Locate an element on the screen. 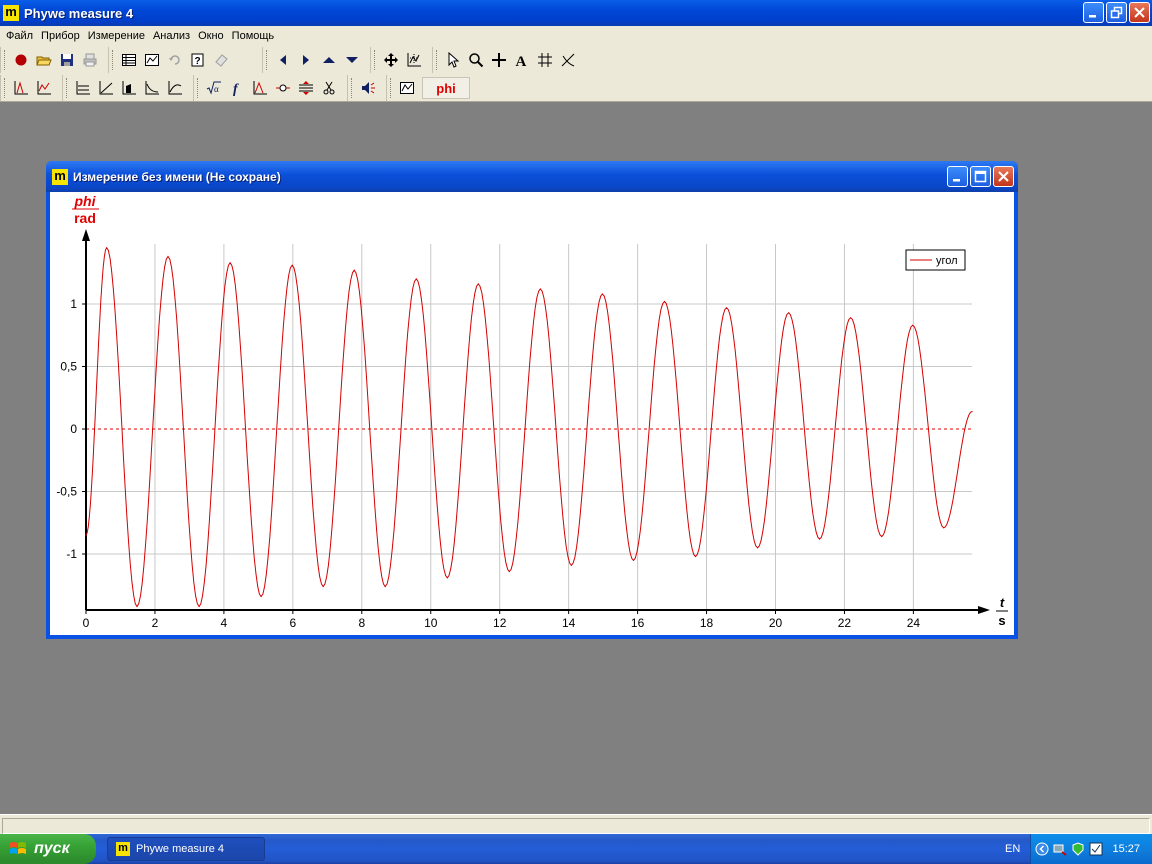 Image resolution: width=1152 pixels, height=864 pixels. toolbar-analysis is located at coordinates (29, 88).